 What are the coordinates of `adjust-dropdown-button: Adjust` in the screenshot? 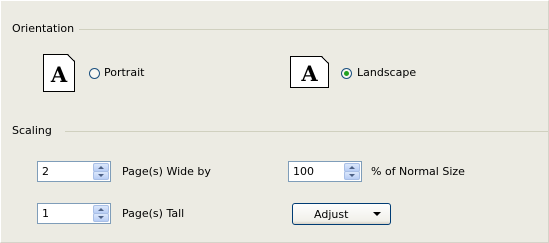 It's located at (341, 214).